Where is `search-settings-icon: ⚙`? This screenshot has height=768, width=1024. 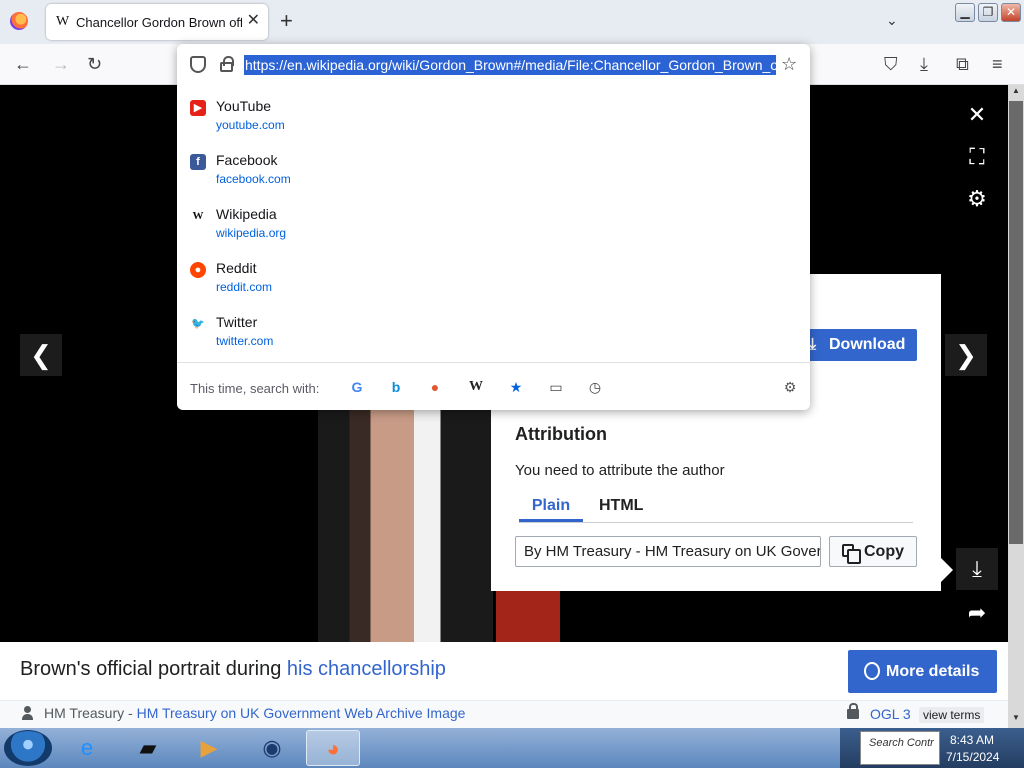
search-settings-icon: ⚙ is located at coordinates (790, 387).